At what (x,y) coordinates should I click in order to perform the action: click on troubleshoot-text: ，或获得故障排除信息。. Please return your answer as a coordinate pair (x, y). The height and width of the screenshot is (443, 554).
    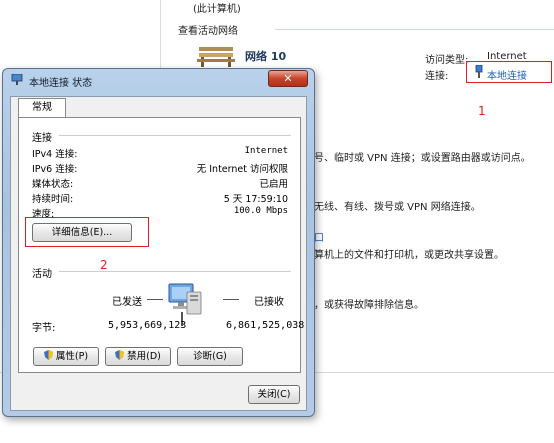
    Looking at the image, I should click on (369, 305).